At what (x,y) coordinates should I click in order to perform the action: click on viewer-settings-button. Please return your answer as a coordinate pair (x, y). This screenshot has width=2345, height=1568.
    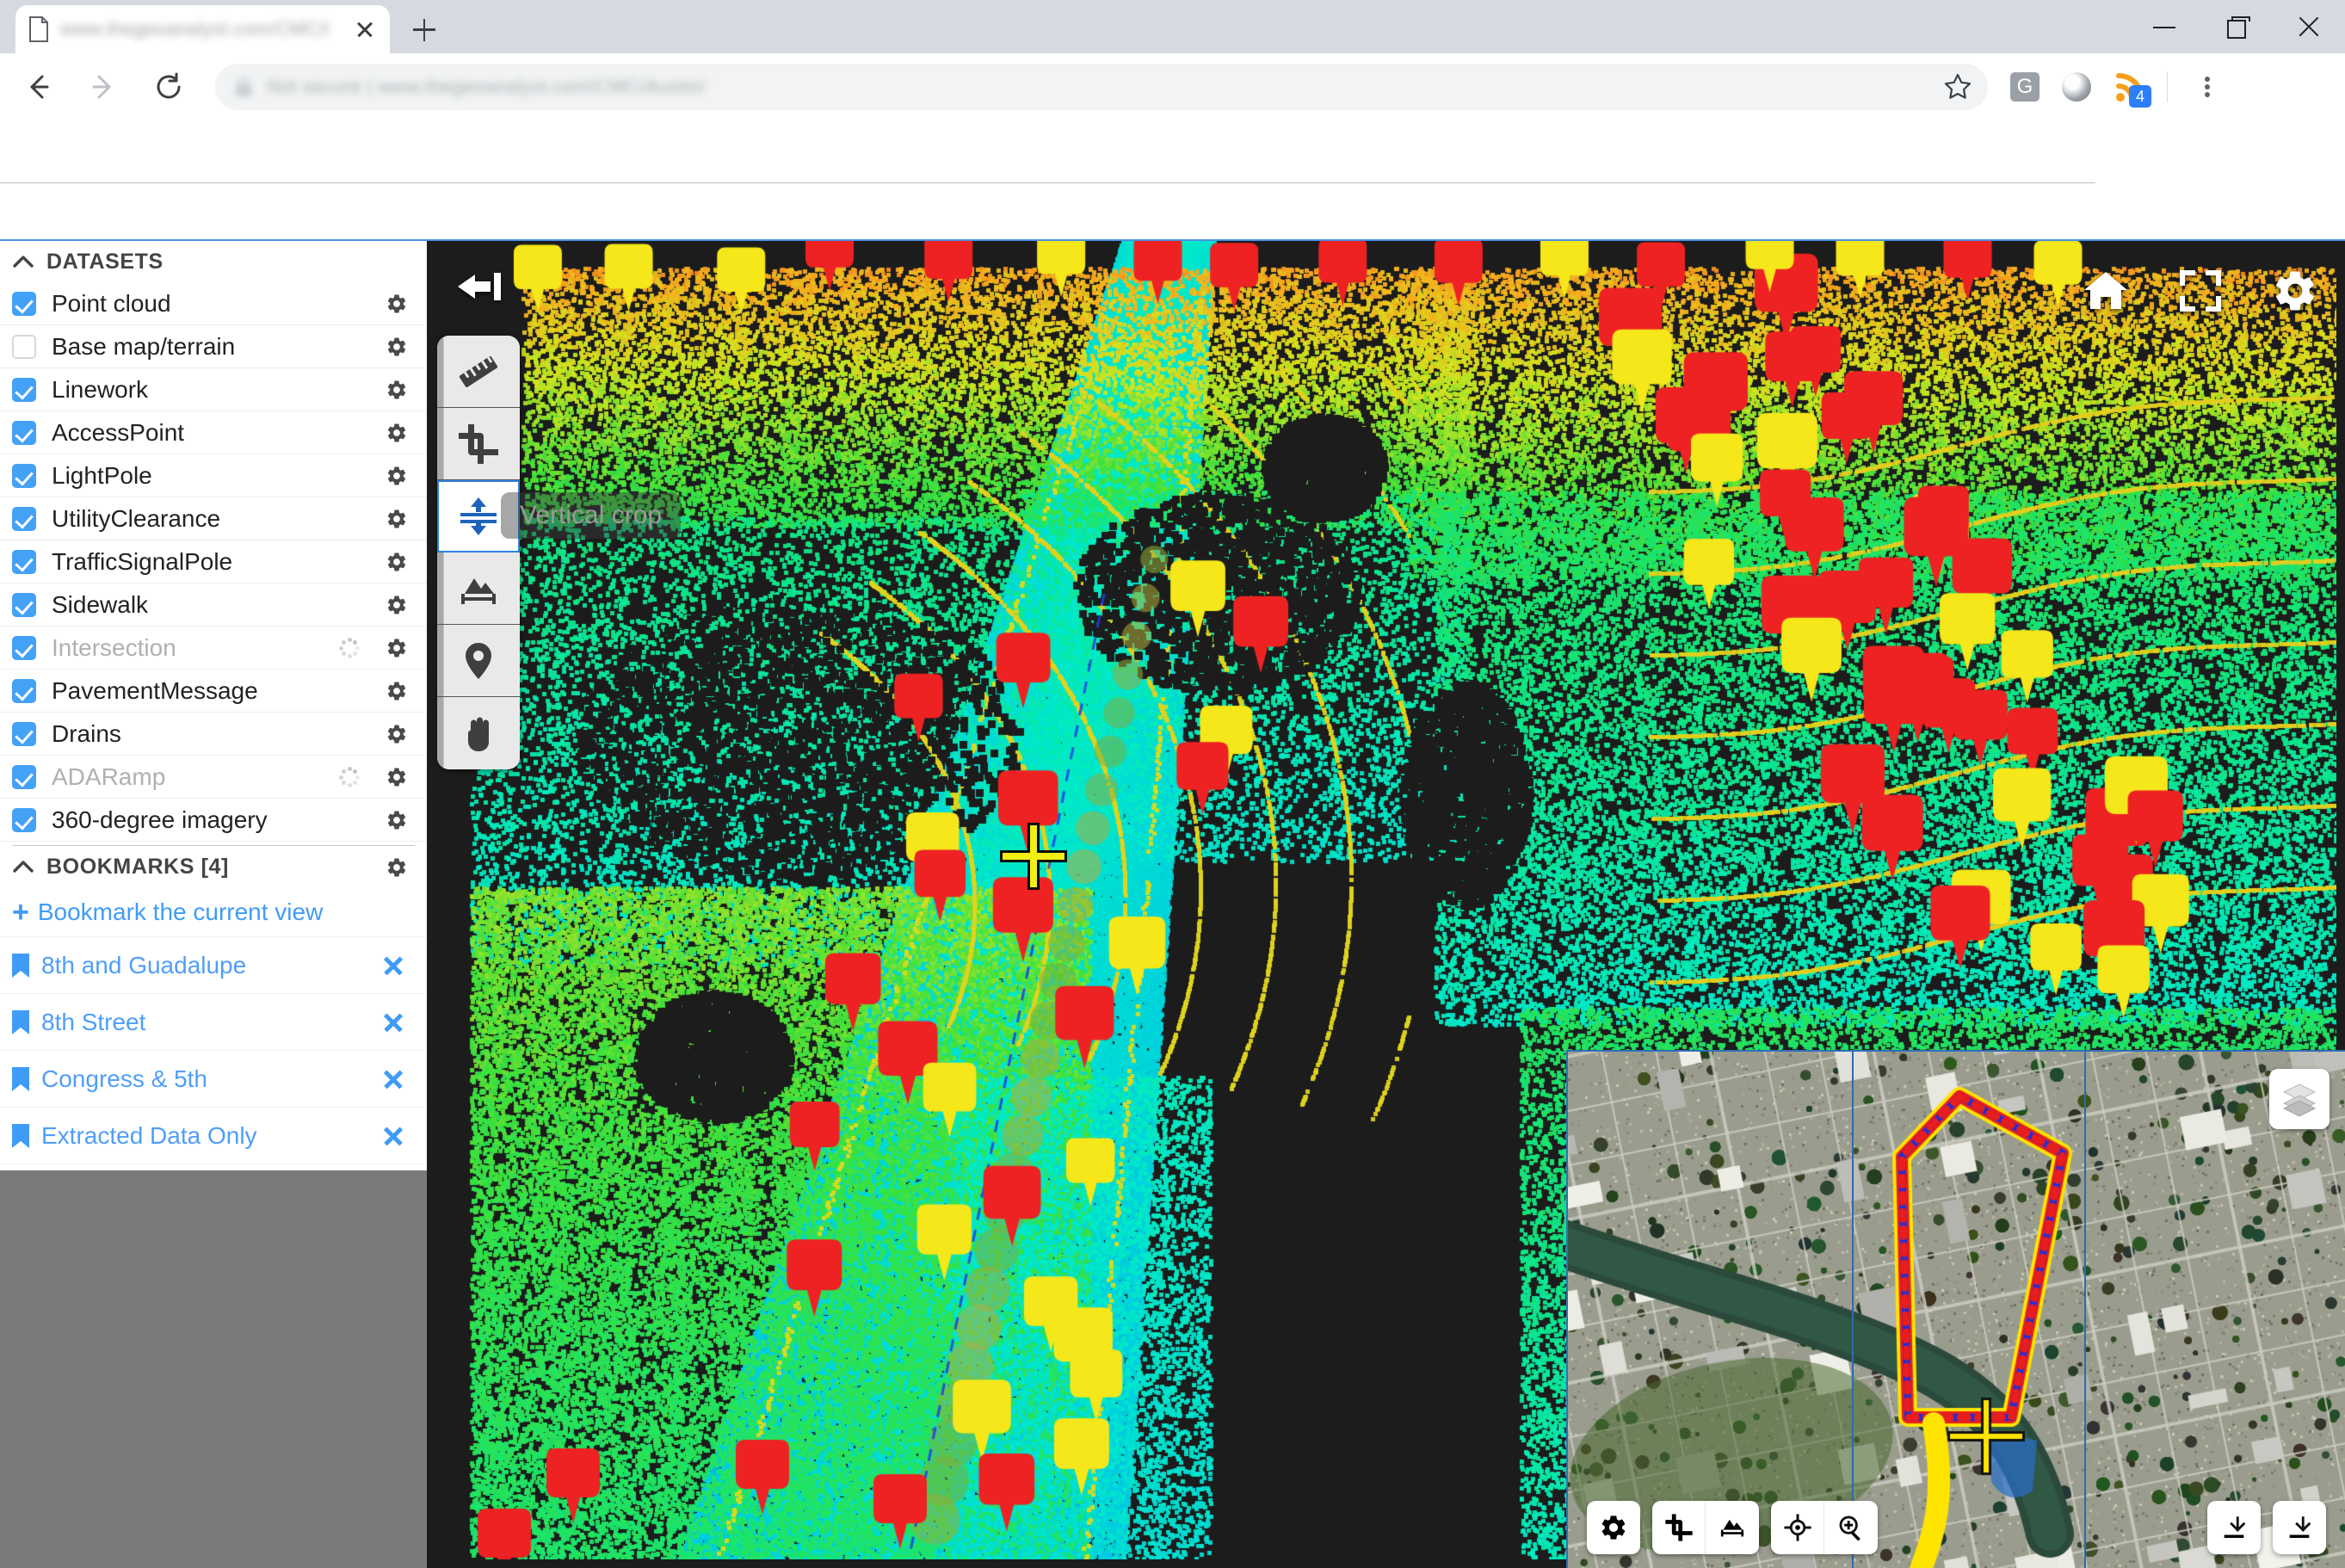
    Looking at the image, I should click on (2295, 291).